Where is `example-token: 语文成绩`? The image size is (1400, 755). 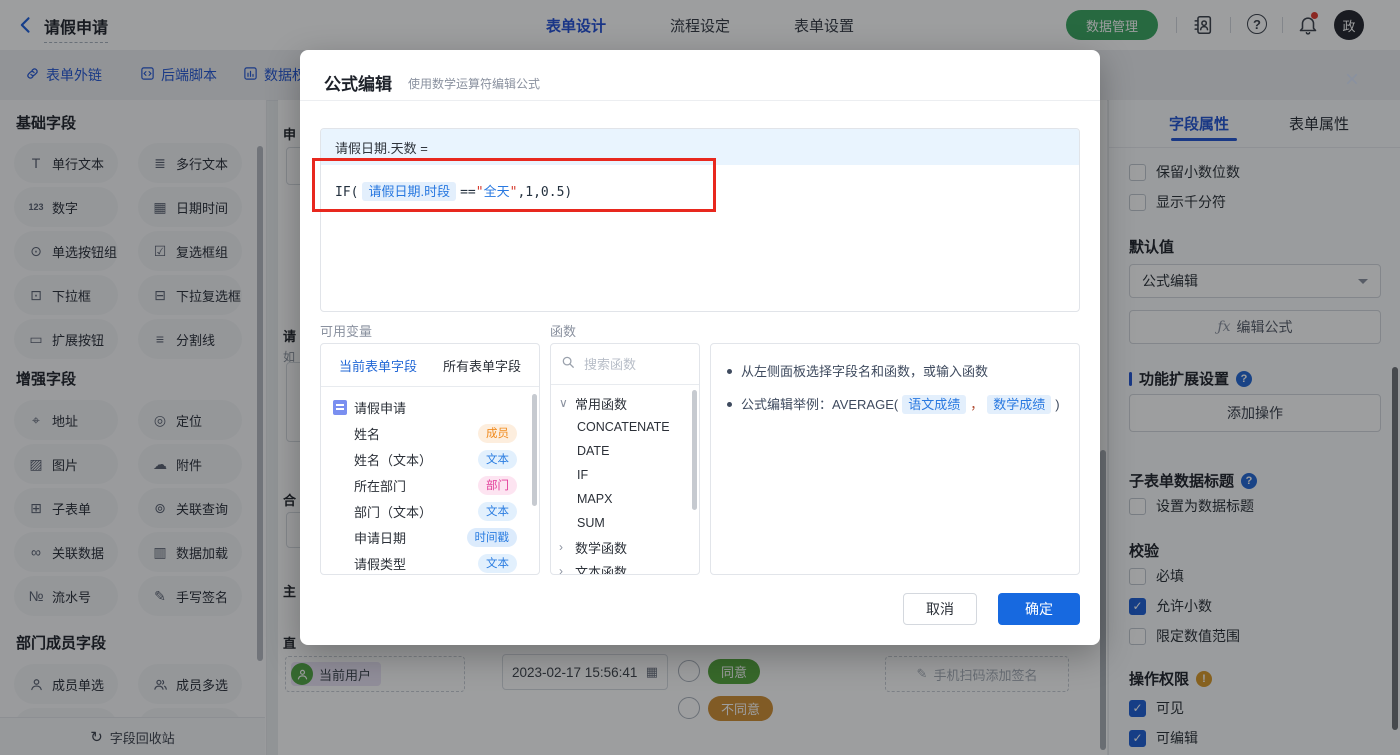 example-token: 语文成绩 is located at coordinates (934, 404).